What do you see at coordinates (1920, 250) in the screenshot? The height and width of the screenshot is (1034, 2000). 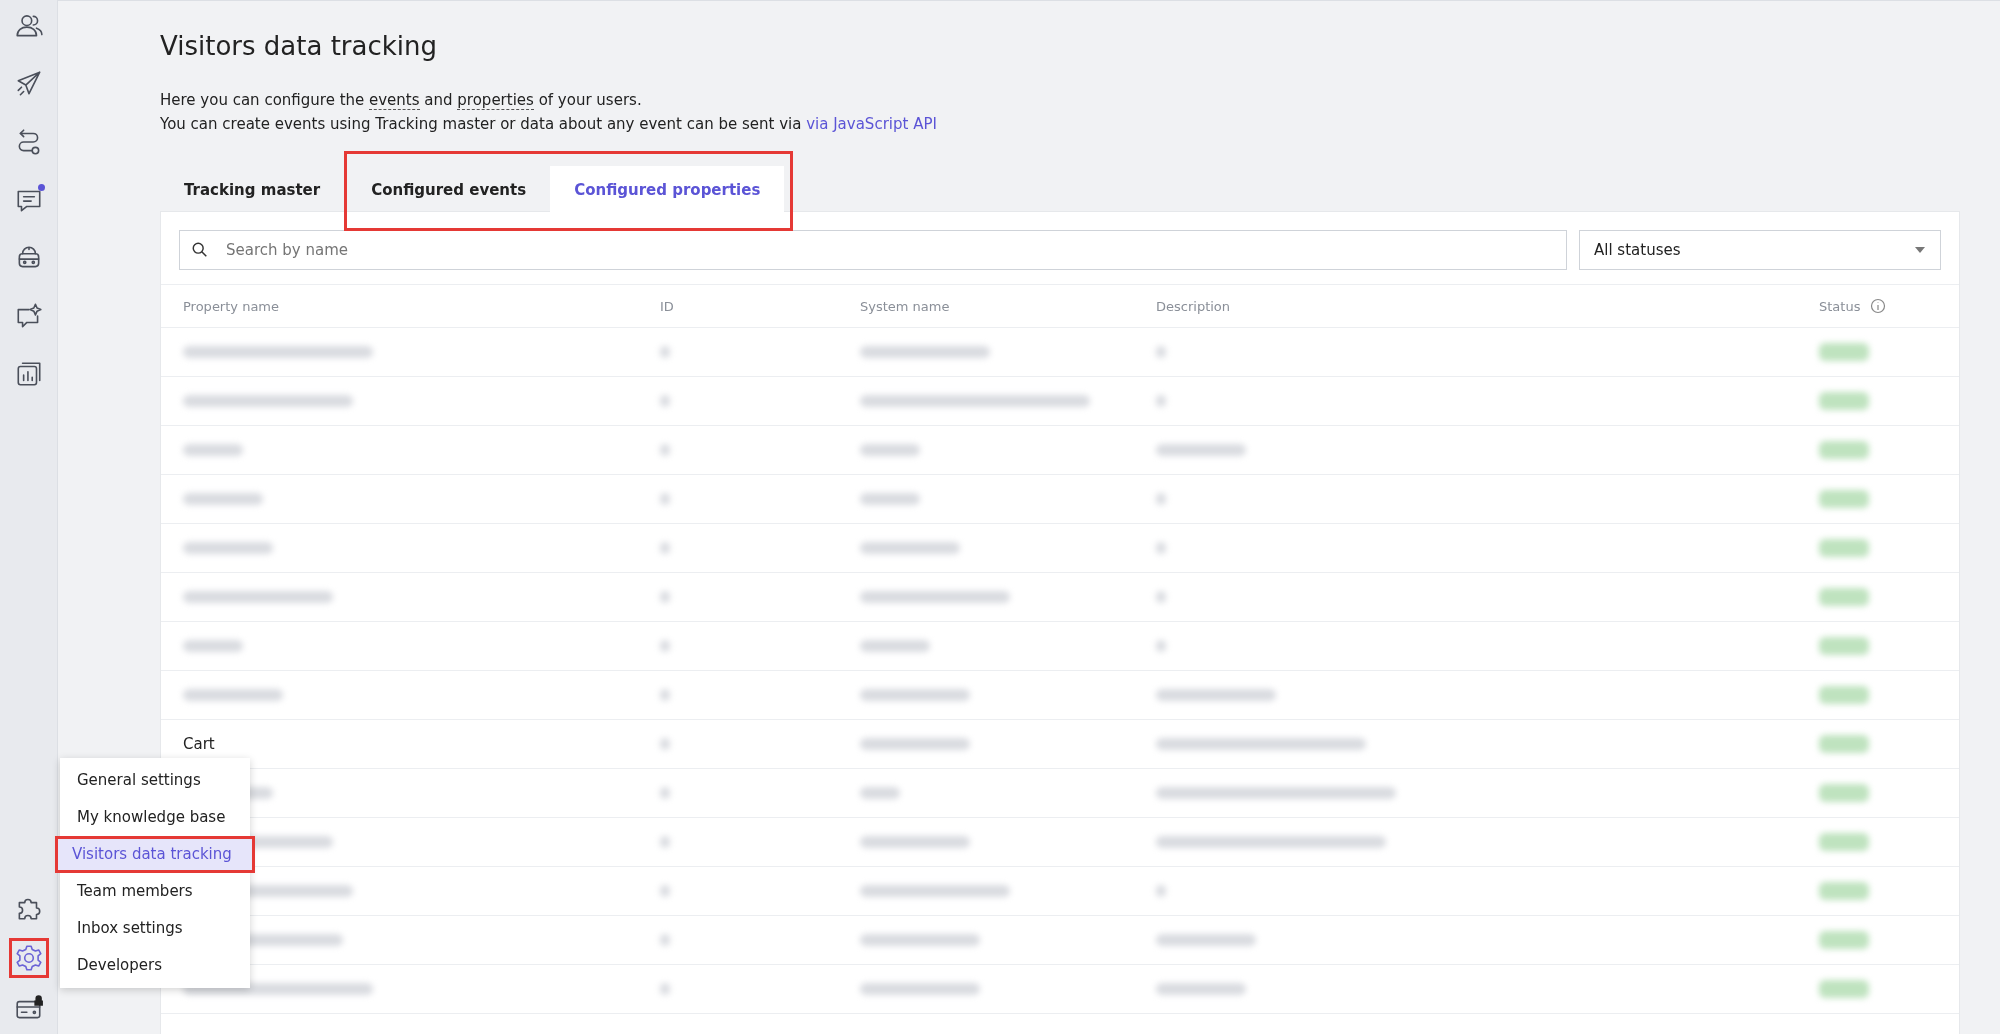 I see `caret-icon` at bounding box center [1920, 250].